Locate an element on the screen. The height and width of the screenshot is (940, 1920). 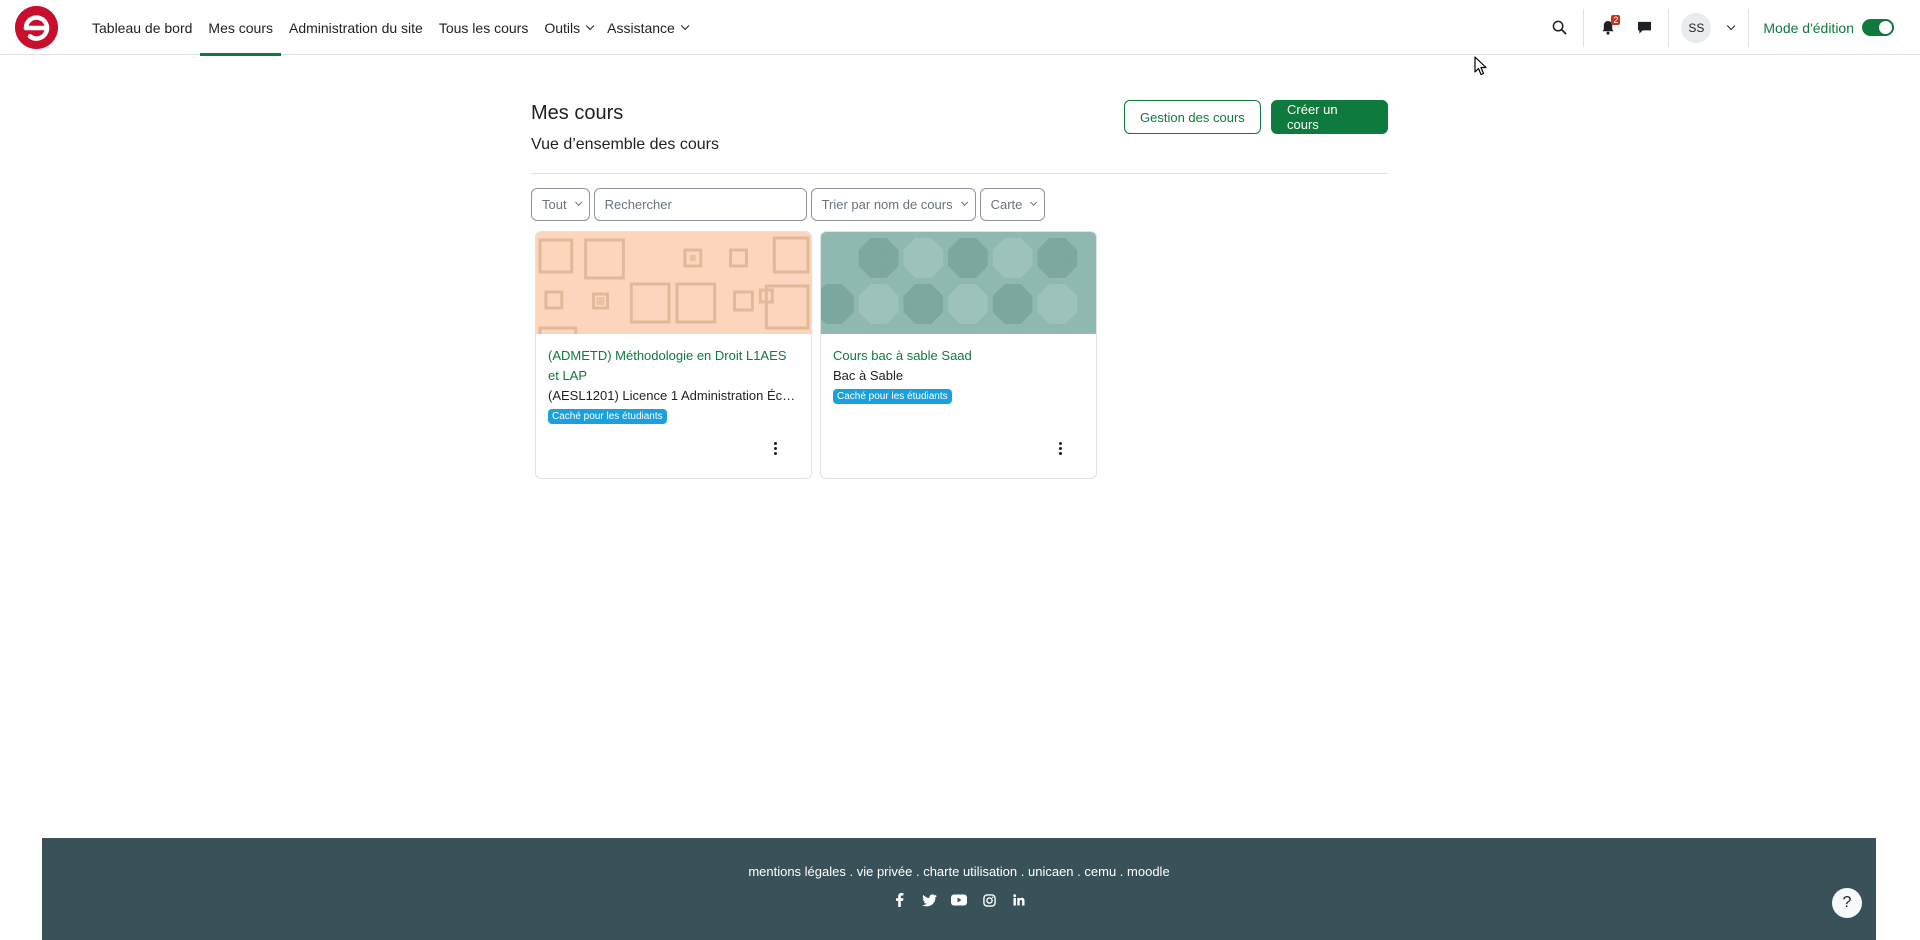
course-filters: Tout Trier par nom de cours Carte is located at coordinates (788, 204).